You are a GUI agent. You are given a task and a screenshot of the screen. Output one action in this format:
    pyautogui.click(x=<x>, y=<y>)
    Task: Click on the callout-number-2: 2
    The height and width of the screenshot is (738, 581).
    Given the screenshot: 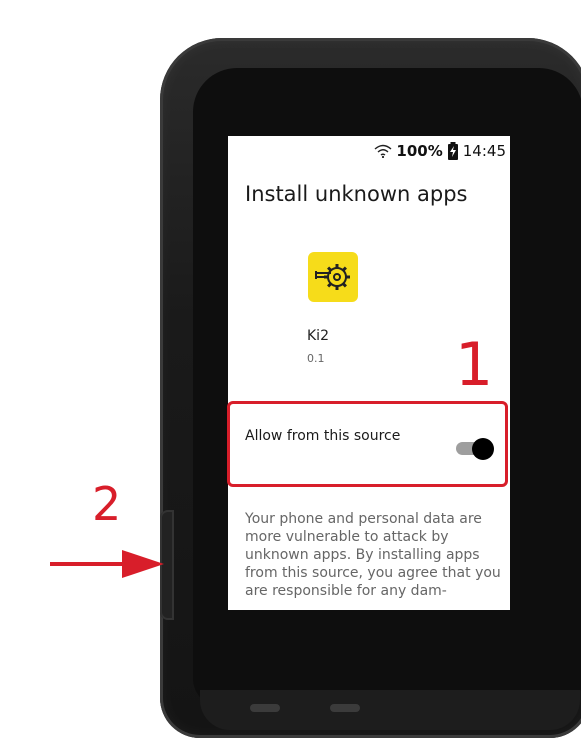 What is the action you would take?
    pyautogui.click(x=107, y=504)
    